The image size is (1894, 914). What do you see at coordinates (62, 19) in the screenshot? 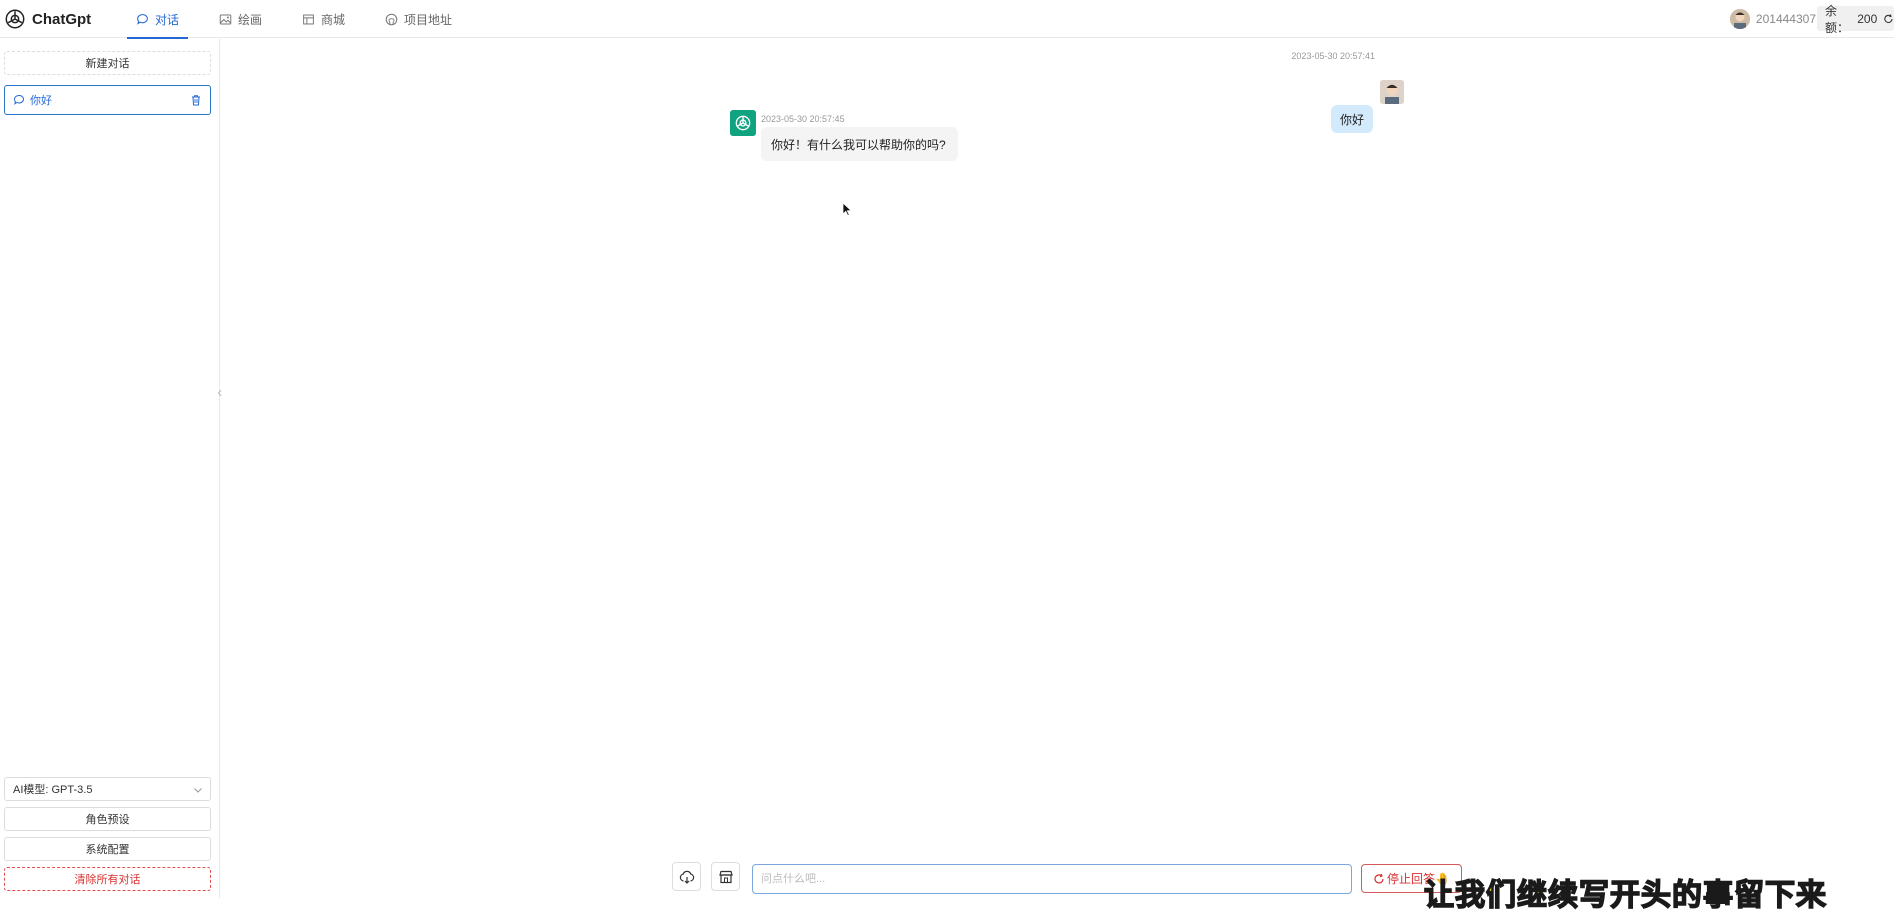
I see `app-name: ChatGpt` at bounding box center [62, 19].